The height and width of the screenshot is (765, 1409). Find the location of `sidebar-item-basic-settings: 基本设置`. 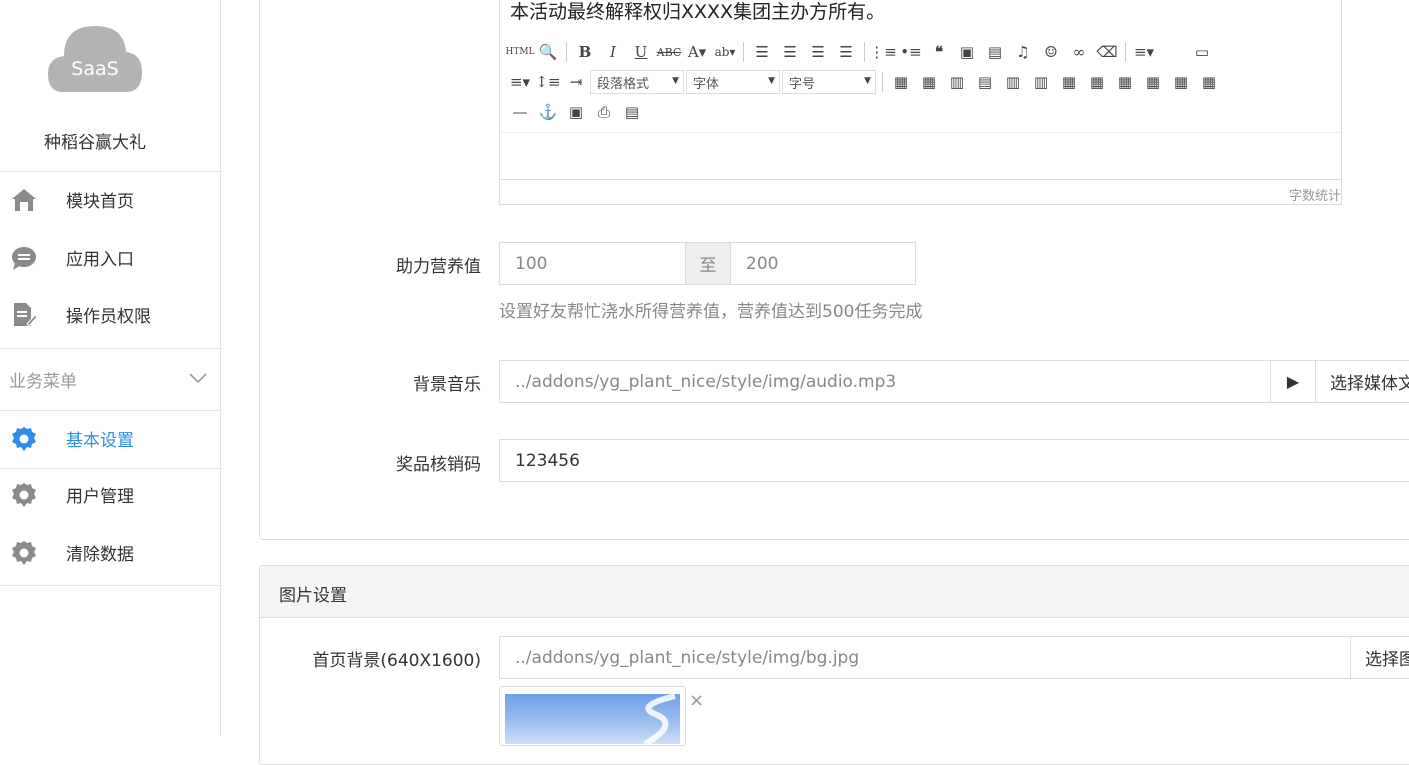

sidebar-item-basic-settings: 基本设置 is located at coordinates (110, 438).